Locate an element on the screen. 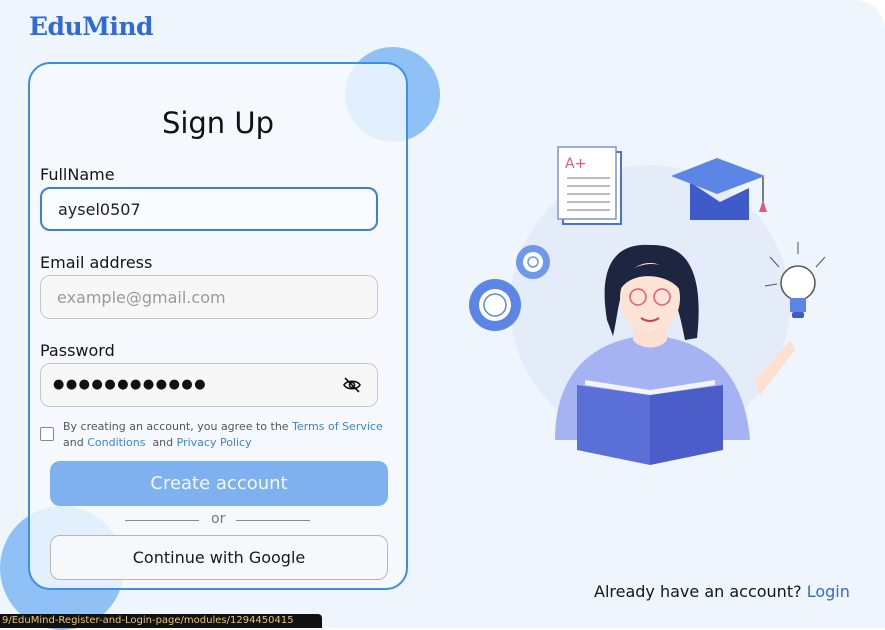  login-link: Login is located at coordinates (828, 591).